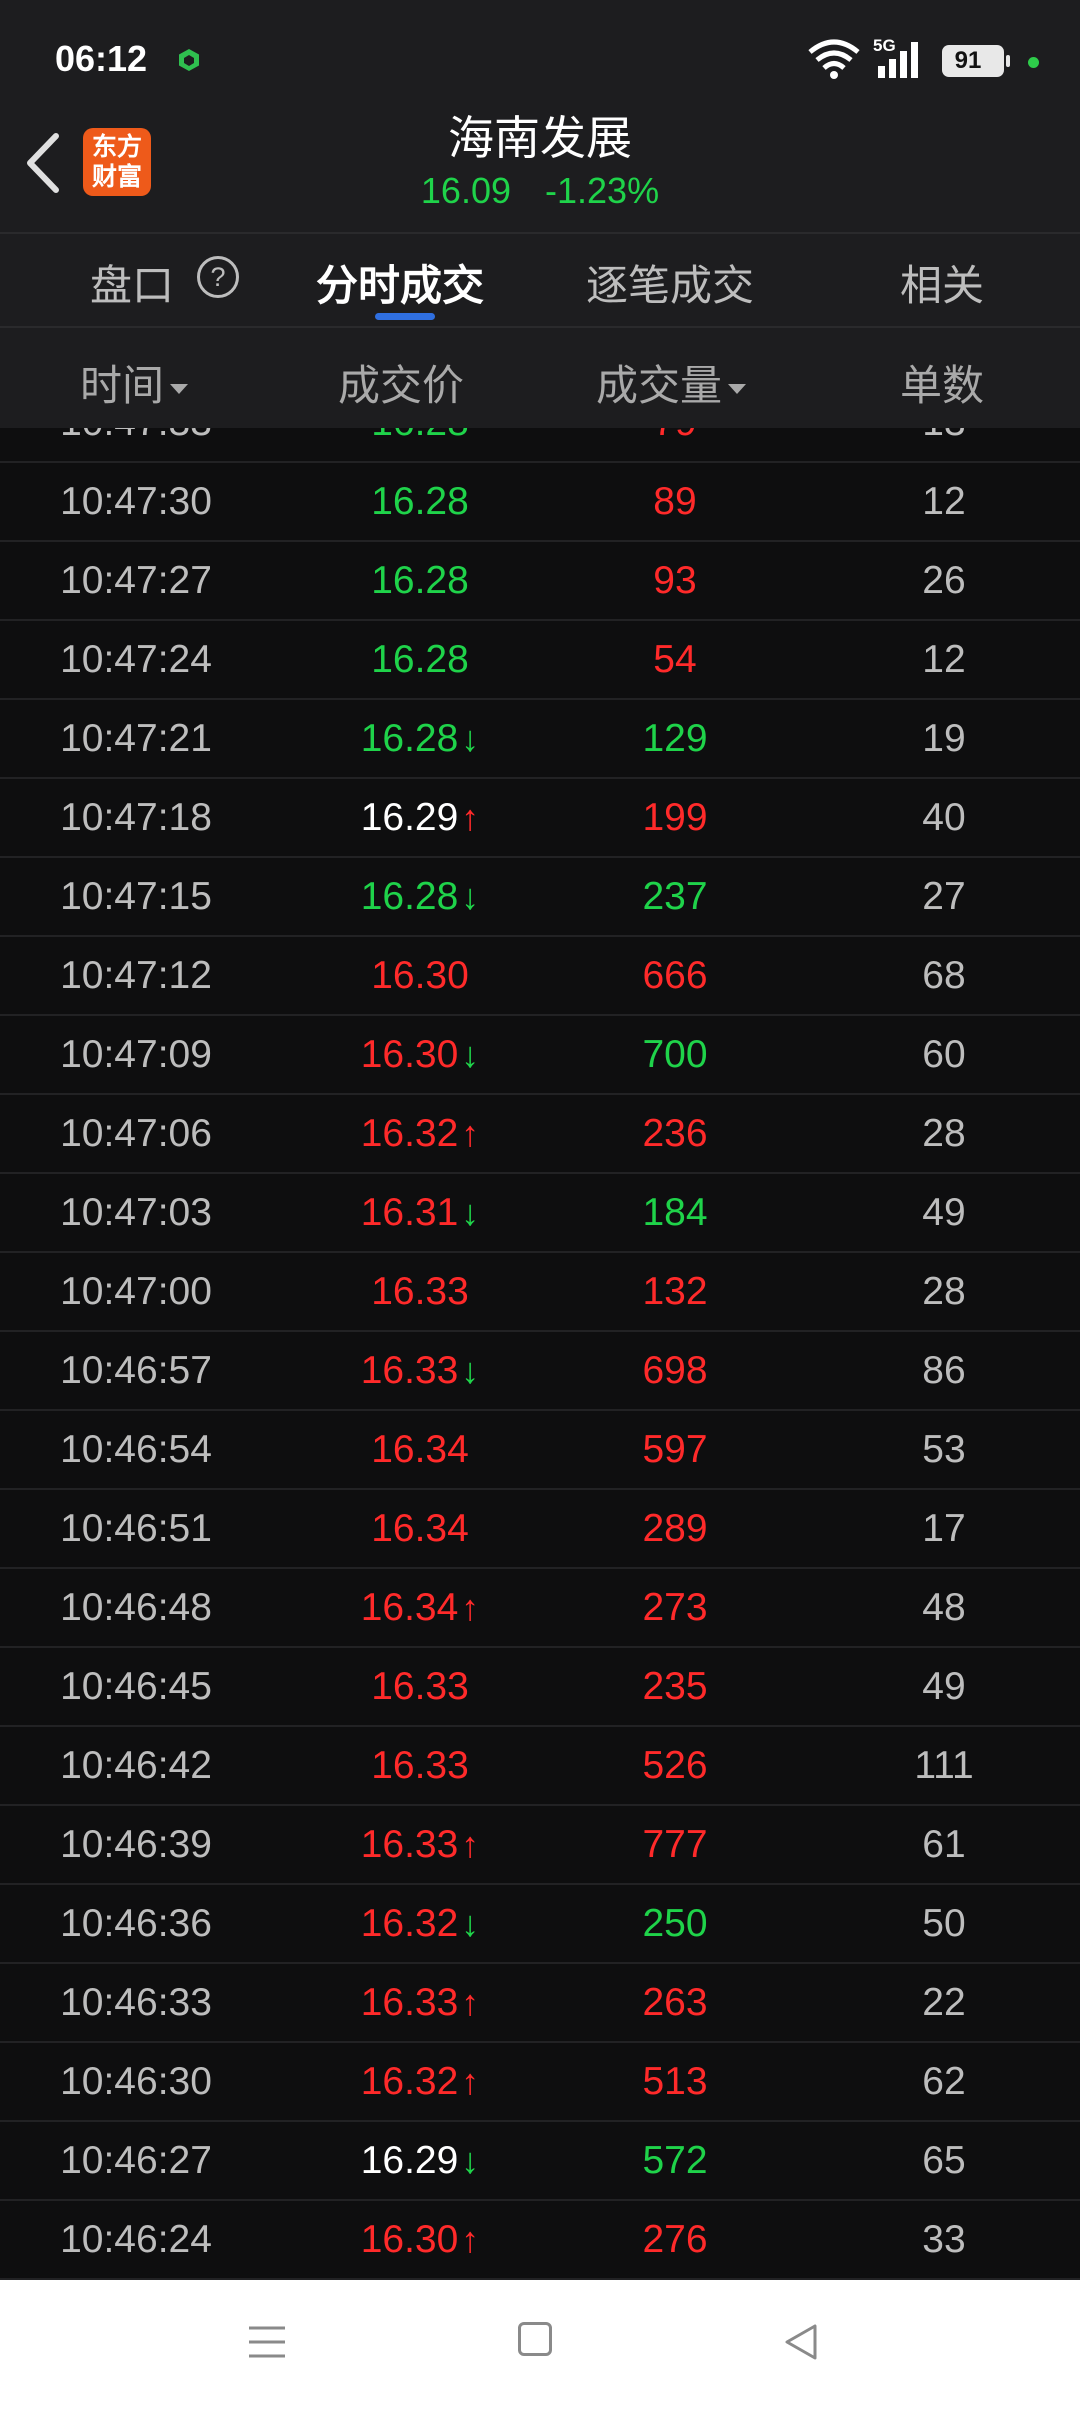  Describe the element at coordinates (540, 1371) in the screenshot. I see `table-row: 10:46:57 16.33↓ 698 86` at that location.